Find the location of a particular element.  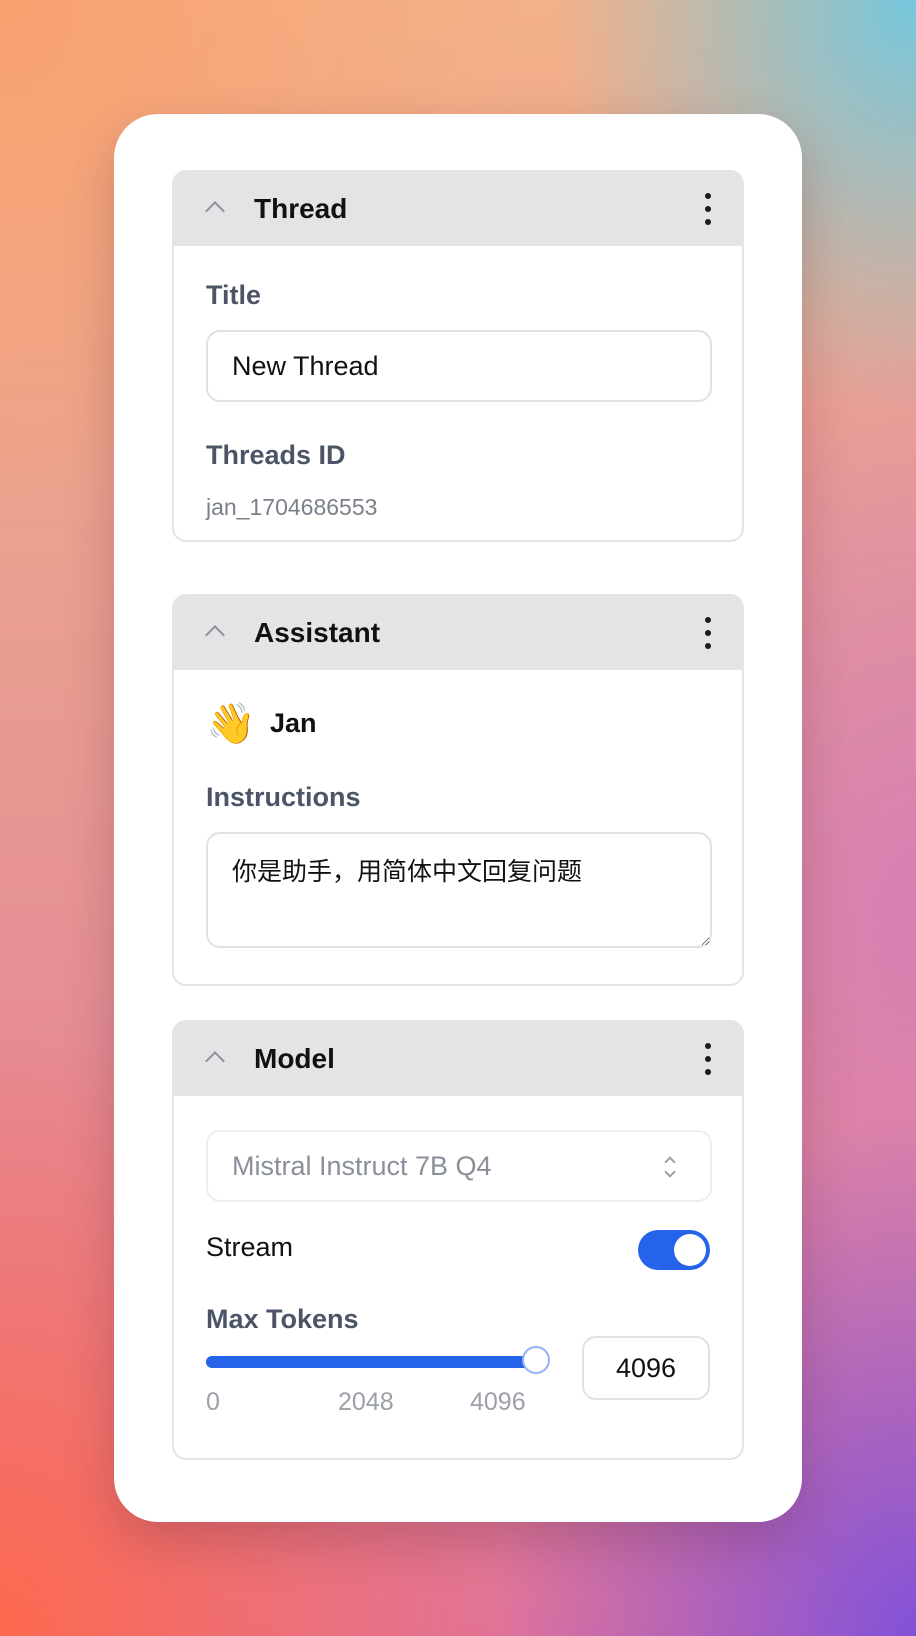

max-tokens-slider-fill is located at coordinates (371, 1362).